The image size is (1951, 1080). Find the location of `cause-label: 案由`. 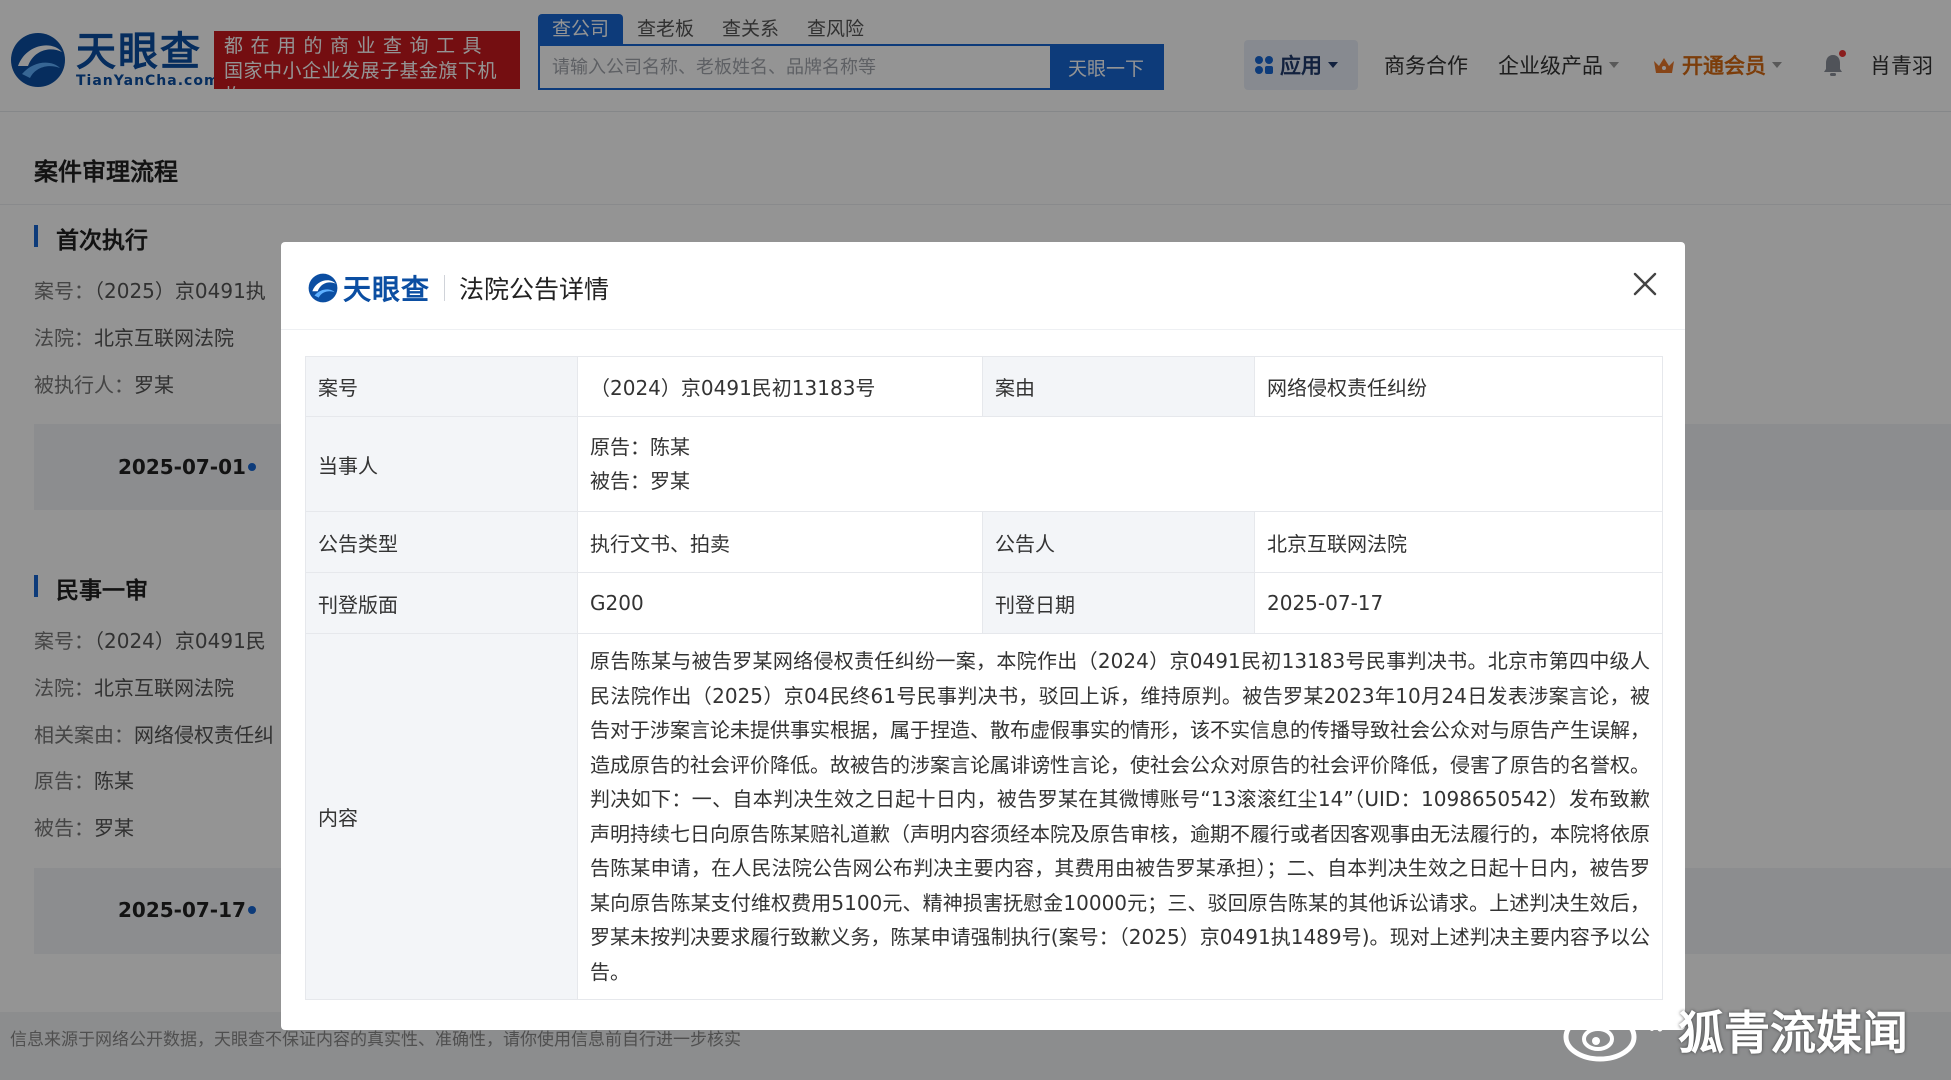

cause-label: 案由 is located at coordinates (1118, 386).